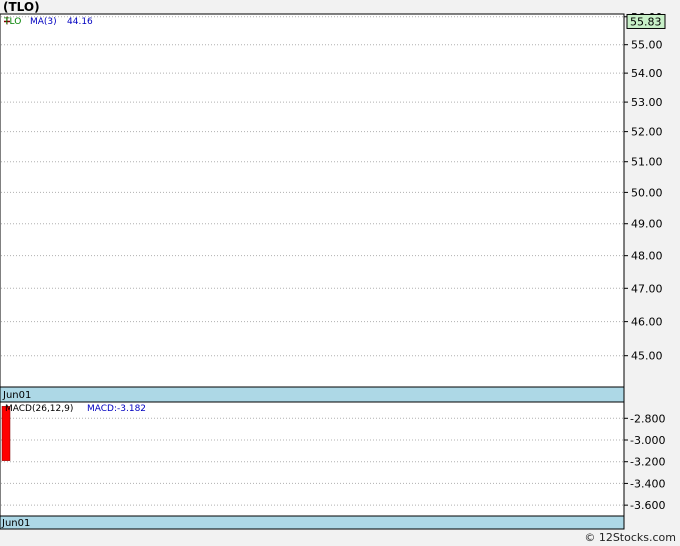 The width and height of the screenshot is (680, 546). Describe the element at coordinates (647, 418) in the screenshot. I see `macd-tick-label: -2.800` at that location.